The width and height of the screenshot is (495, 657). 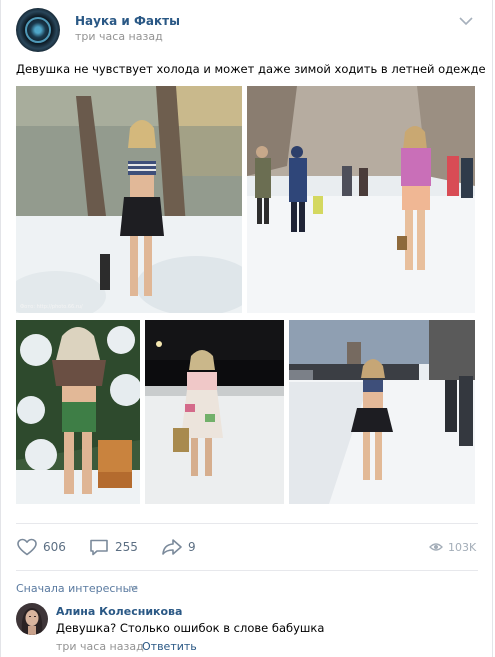 What do you see at coordinates (126, 547) in the screenshot?
I see `comments-count: 255` at bounding box center [126, 547].